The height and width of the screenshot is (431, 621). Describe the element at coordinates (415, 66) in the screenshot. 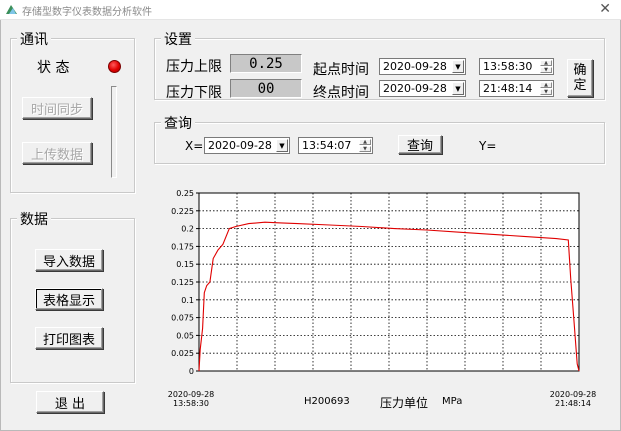

I see `start-date-value: 2020-09-28` at that location.